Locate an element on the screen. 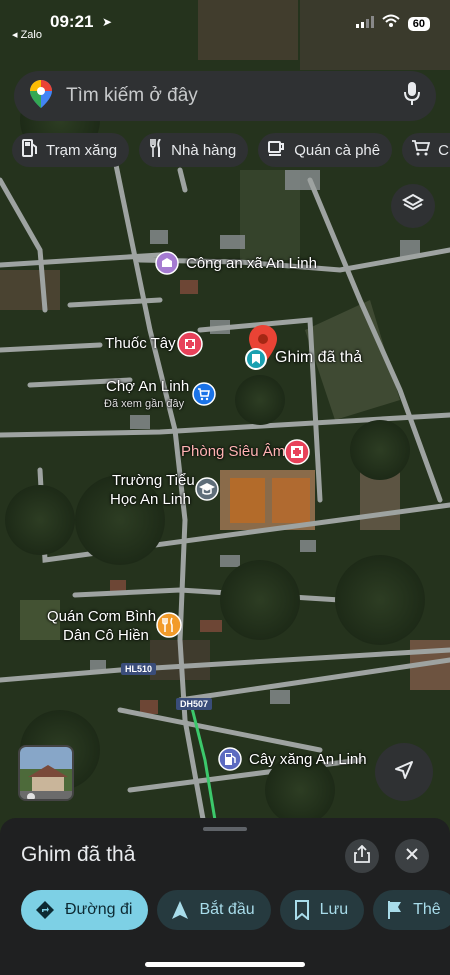 This screenshot has width=450, height=975. action-label: Thê is located at coordinates (427, 909).